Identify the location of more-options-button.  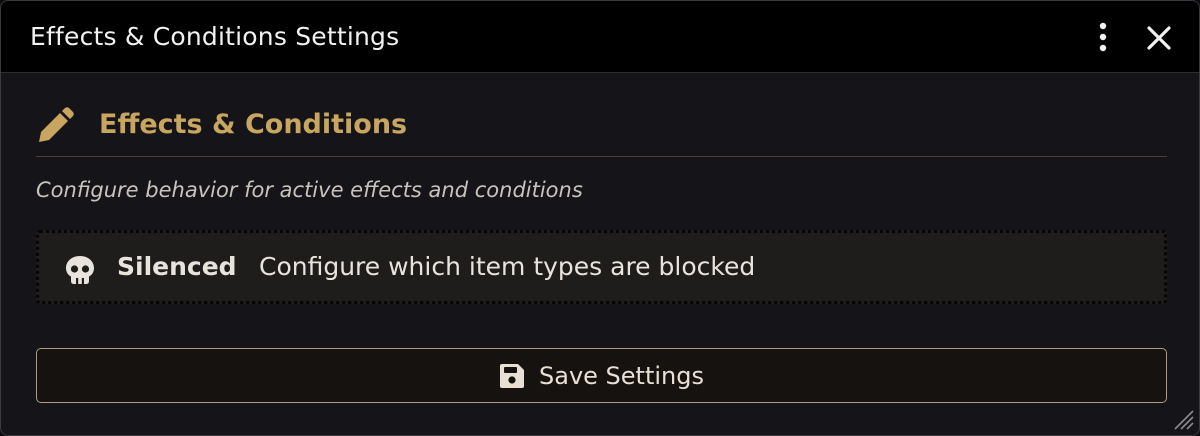
(1103, 37).